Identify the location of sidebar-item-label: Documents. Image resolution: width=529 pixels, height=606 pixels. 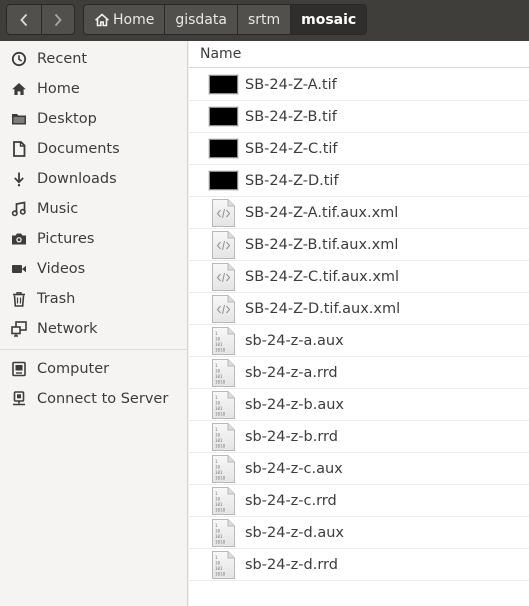
(78, 149).